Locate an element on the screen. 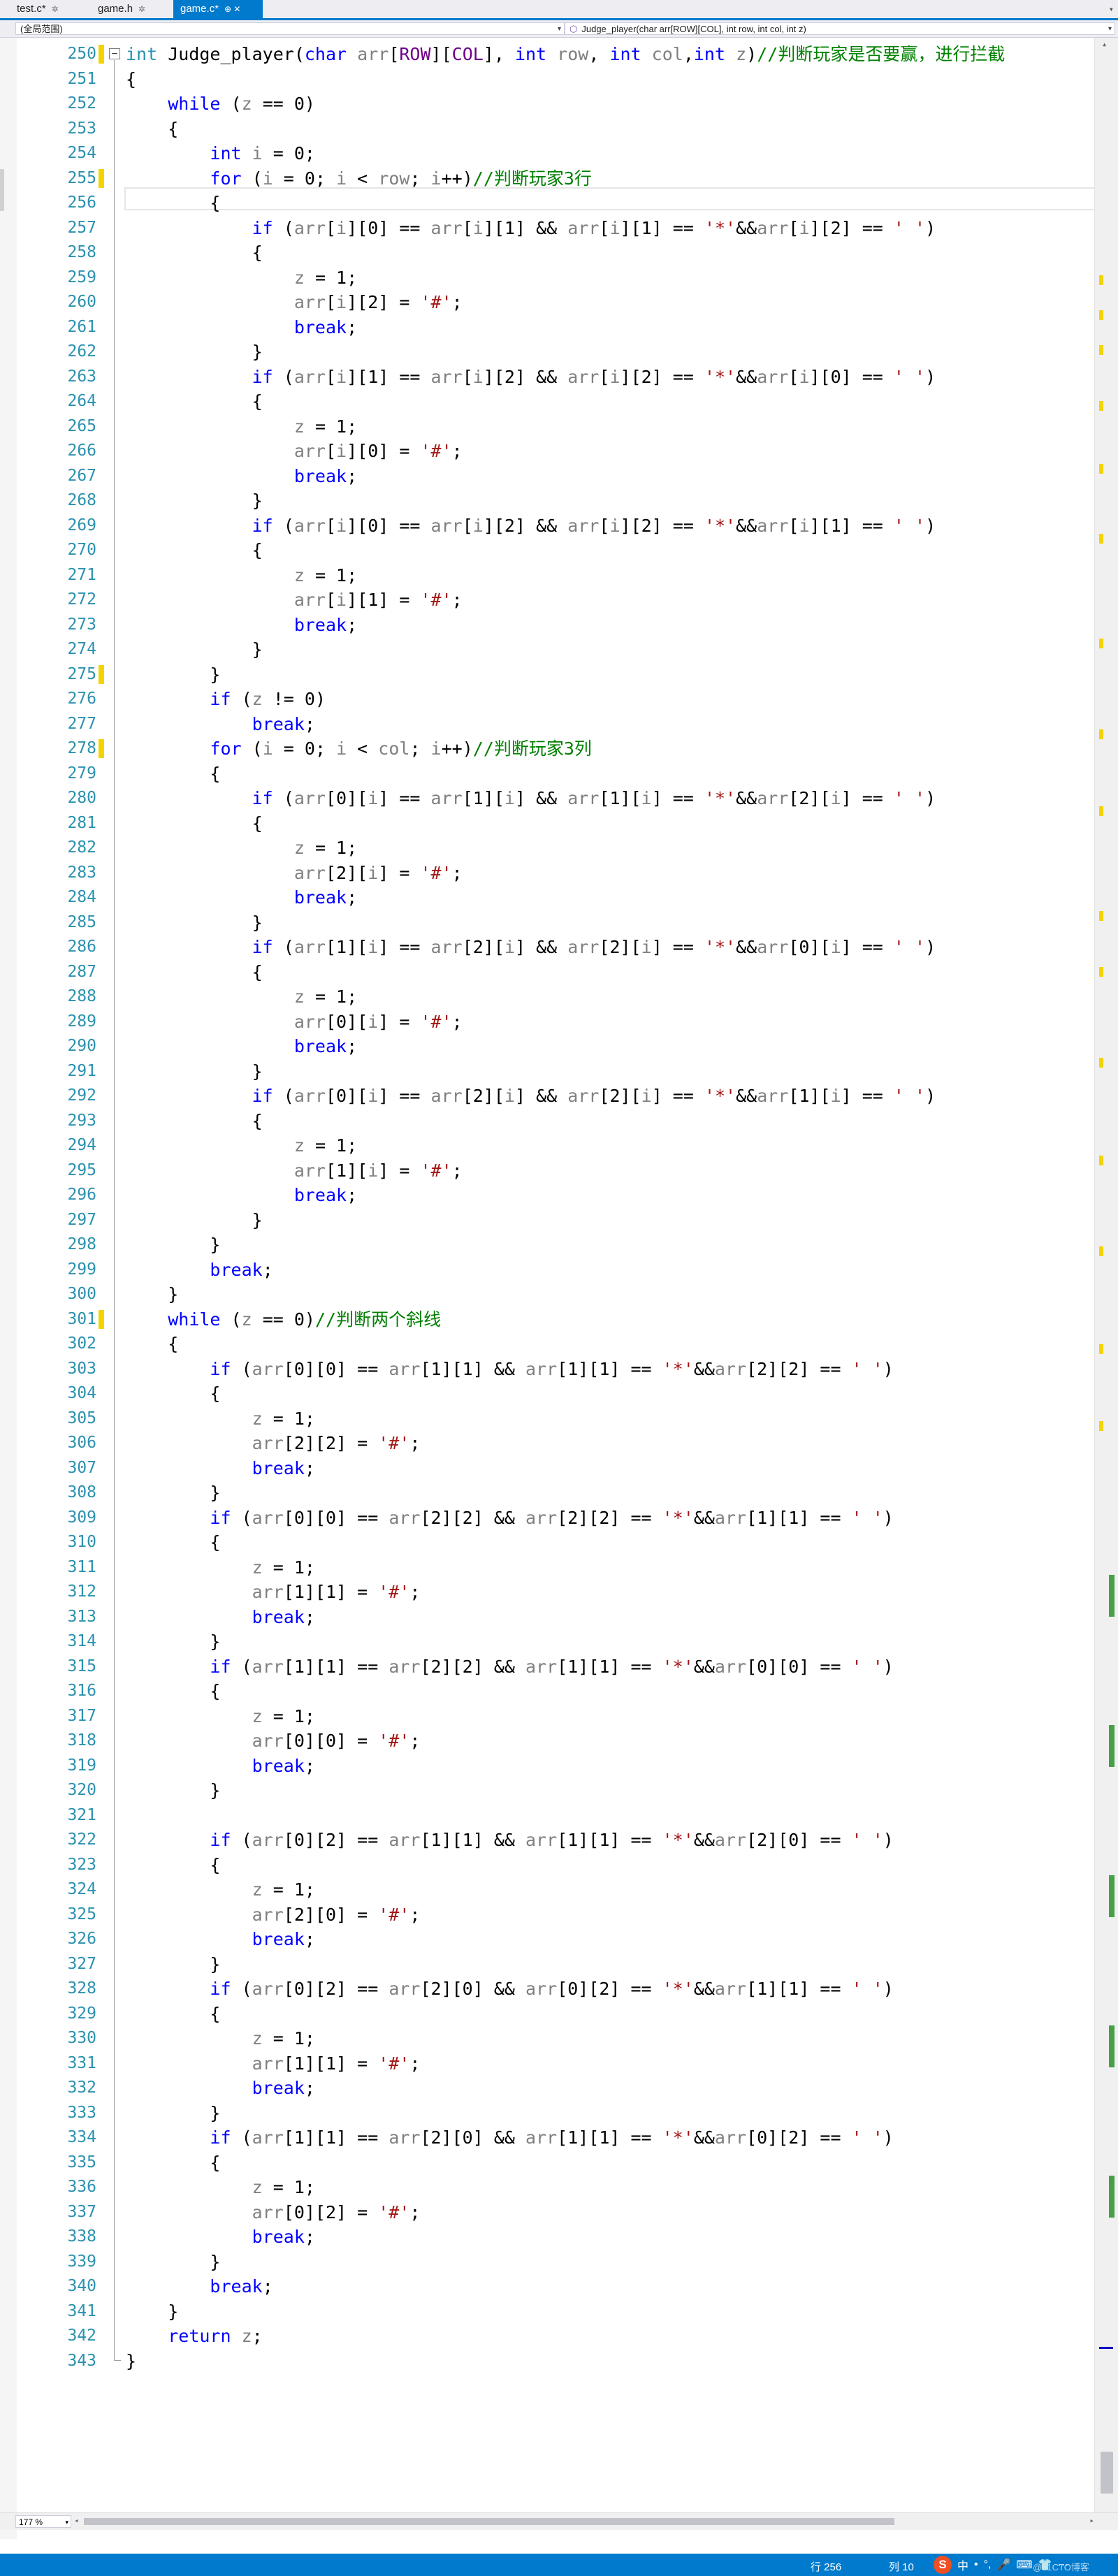 Image resolution: width=1118 pixels, height=2576 pixels. ime-chinese-mode: 中 is located at coordinates (962, 2564).